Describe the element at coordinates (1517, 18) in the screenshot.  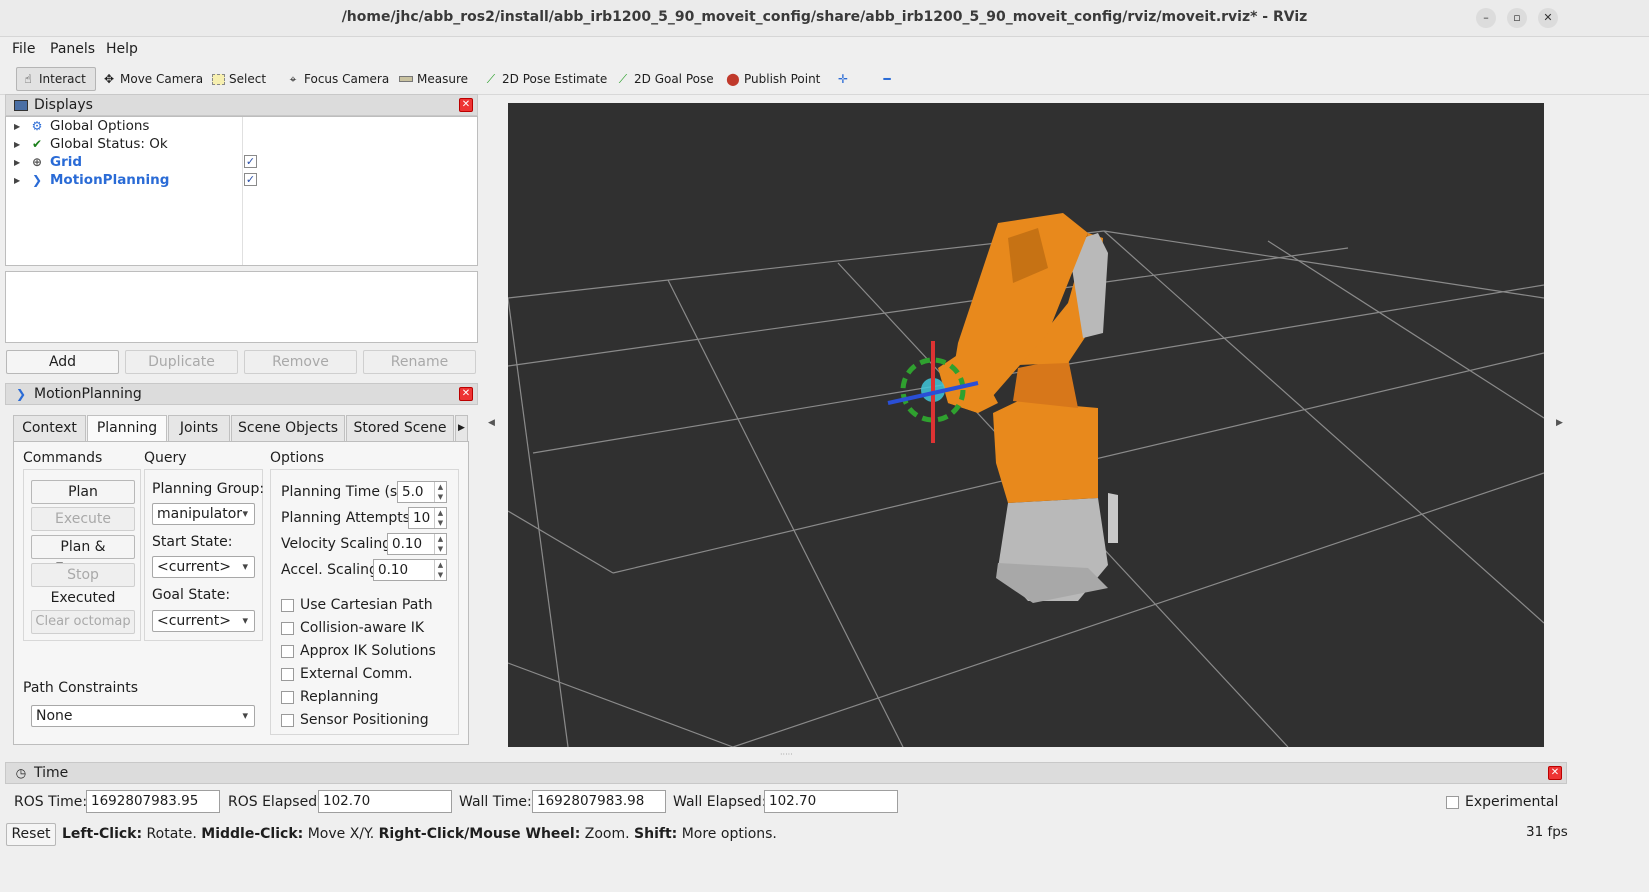
I see `maximize-button: ▫` at that location.